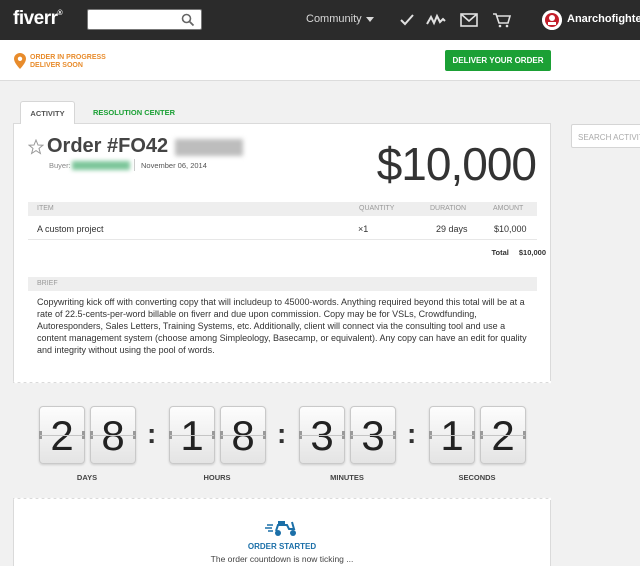  I want to click on buyer-label: Buyer:, so click(60, 165).